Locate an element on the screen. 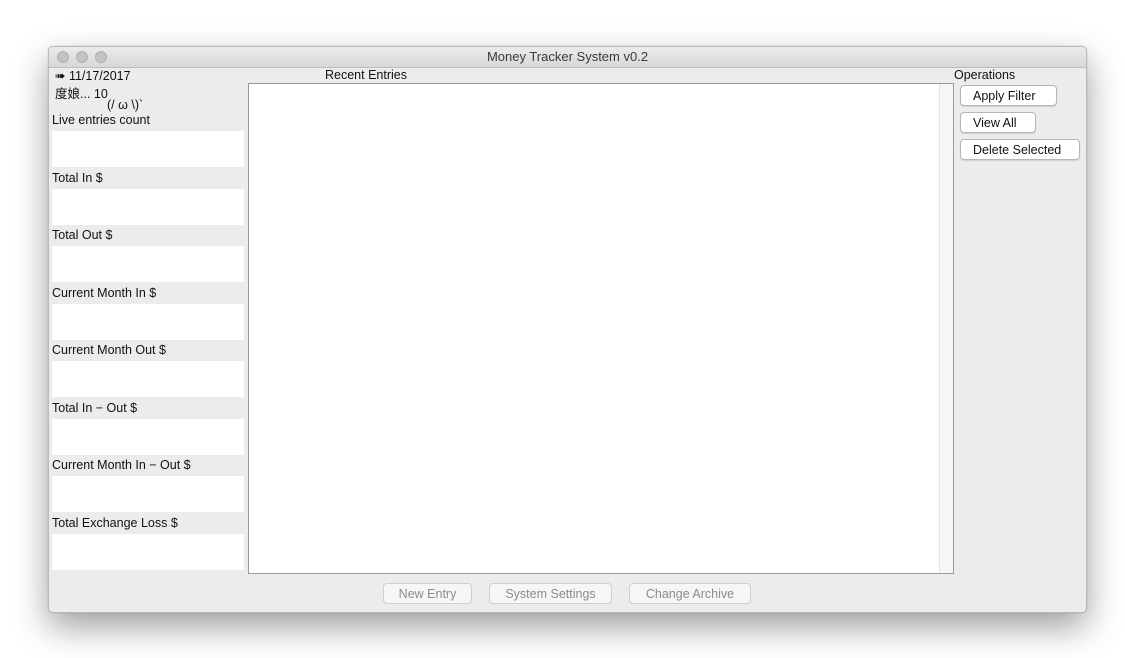 The height and width of the screenshot is (658, 1125). stat-label-total-out: Total Out $ is located at coordinates (82, 235).